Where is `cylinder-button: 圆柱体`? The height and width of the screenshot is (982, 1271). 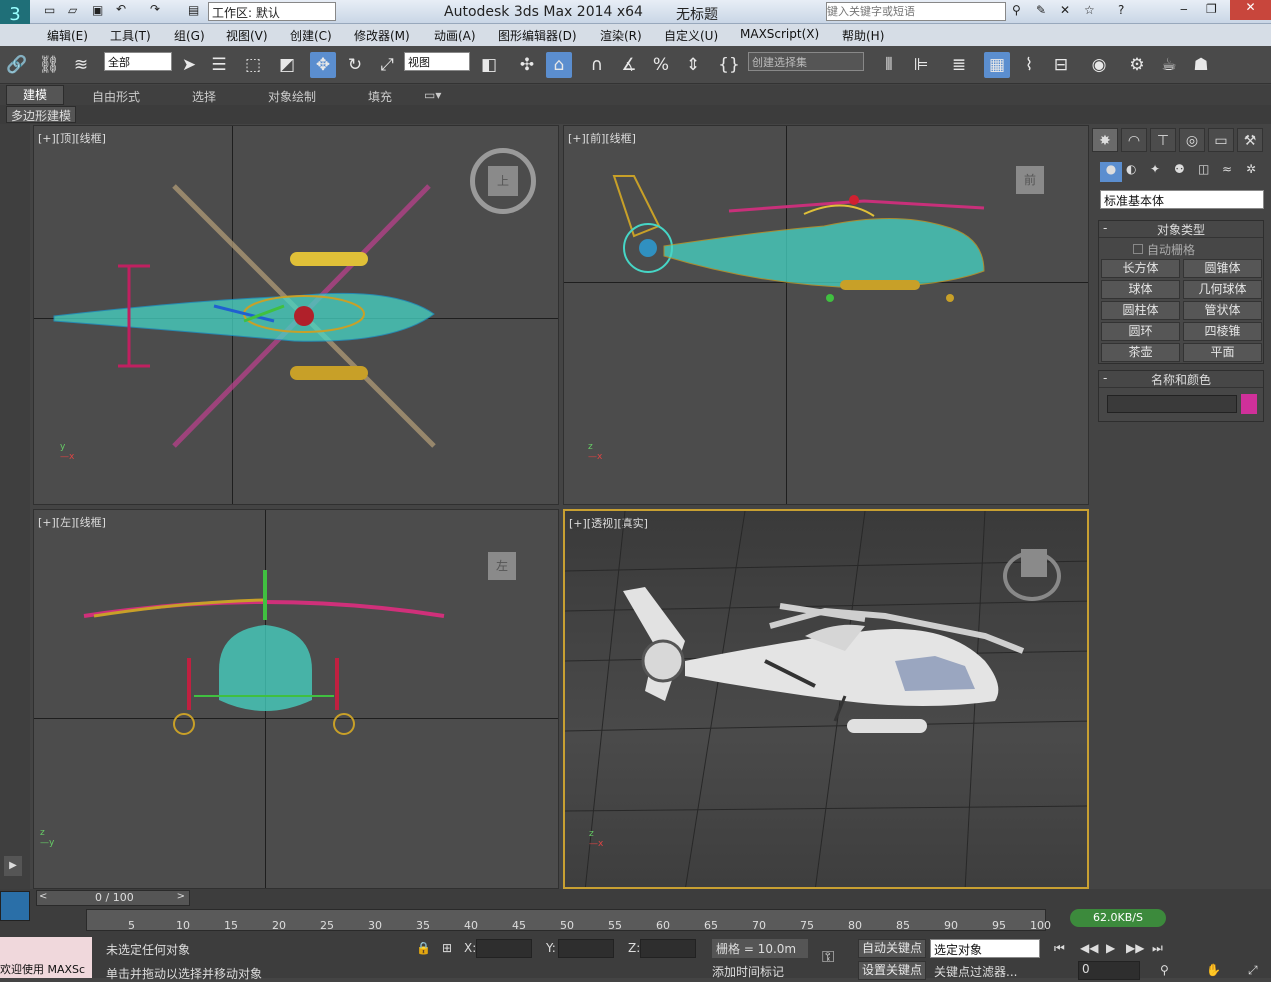 cylinder-button: 圆柱体 is located at coordinates (1140, 310).